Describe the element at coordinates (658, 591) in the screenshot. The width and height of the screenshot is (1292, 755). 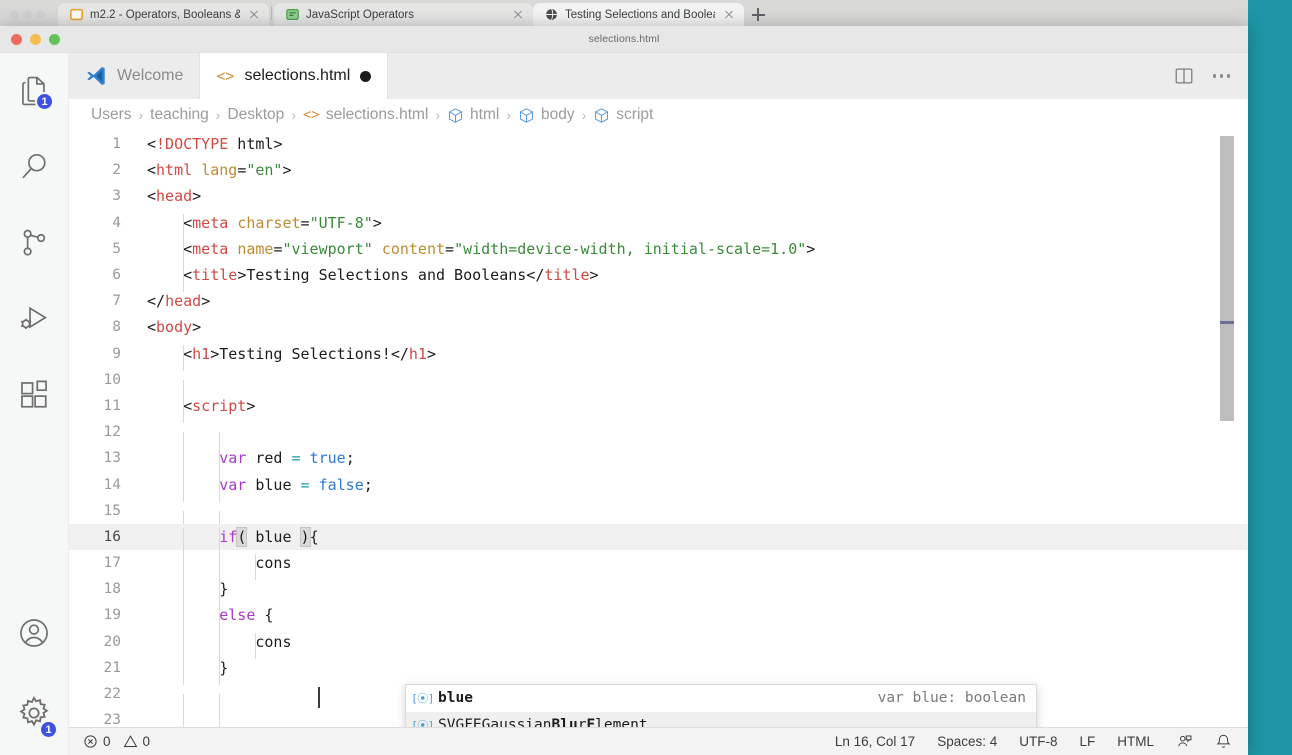
I see `editor-line: 18 }` at that location.